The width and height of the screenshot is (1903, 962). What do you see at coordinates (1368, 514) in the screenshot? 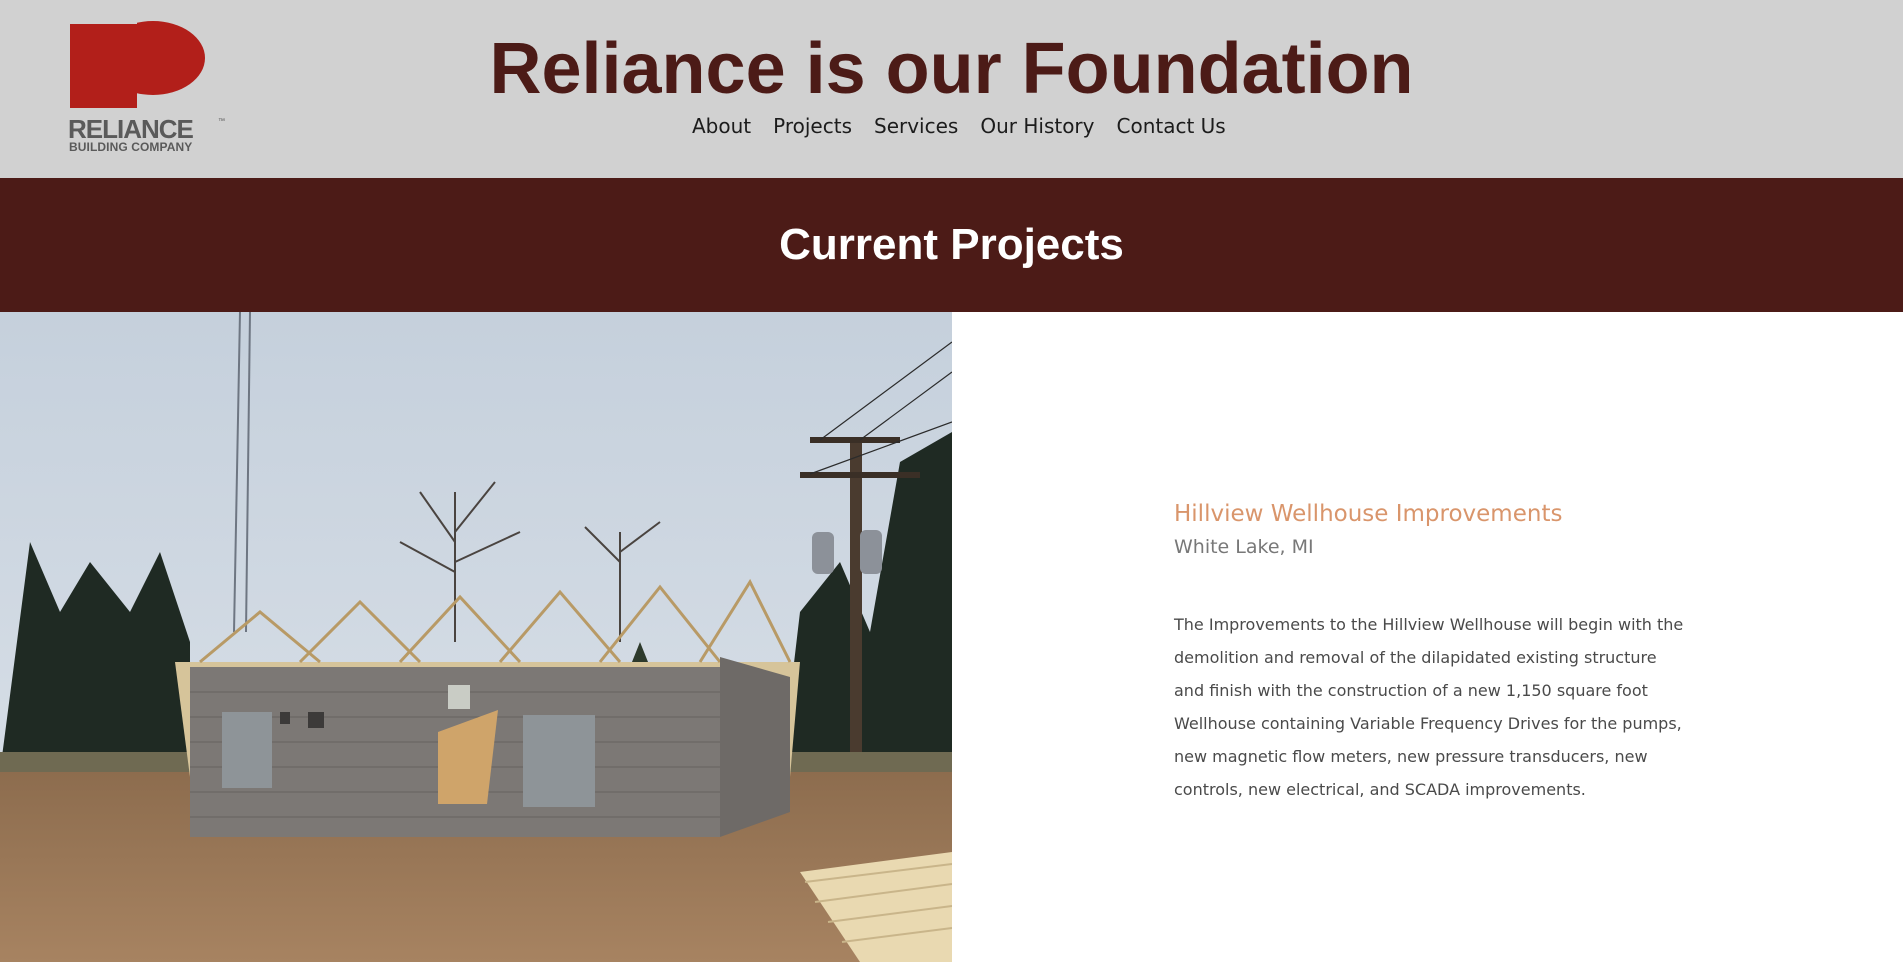
I see `project-title: Hillview Wellhouse Improvements` at bounding box center [1368, 514].